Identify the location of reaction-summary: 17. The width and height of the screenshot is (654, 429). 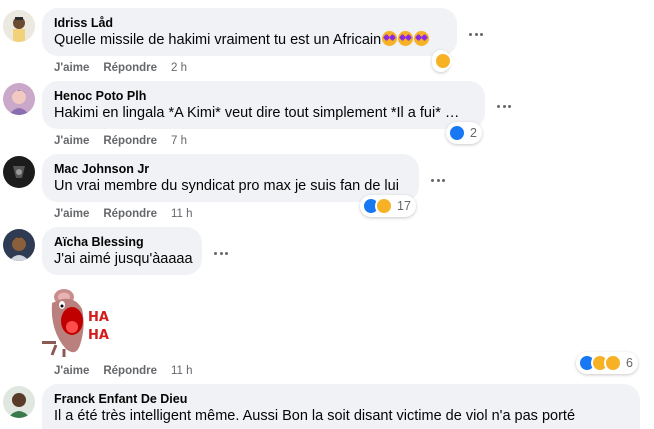
(388, 206).